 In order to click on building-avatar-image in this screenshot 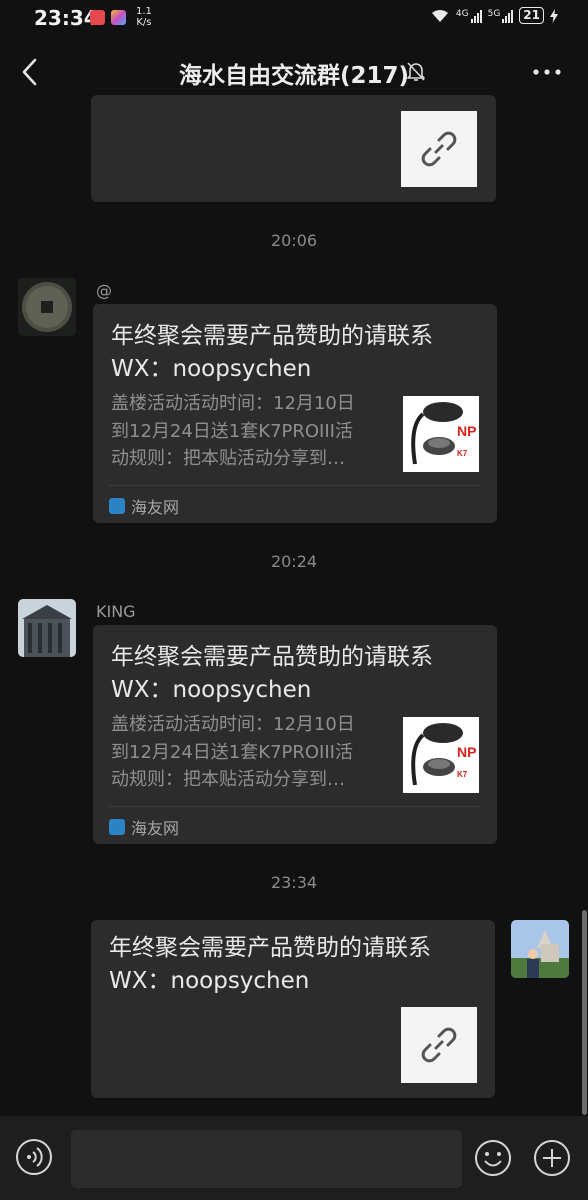, I will do `click(47, 628)`.